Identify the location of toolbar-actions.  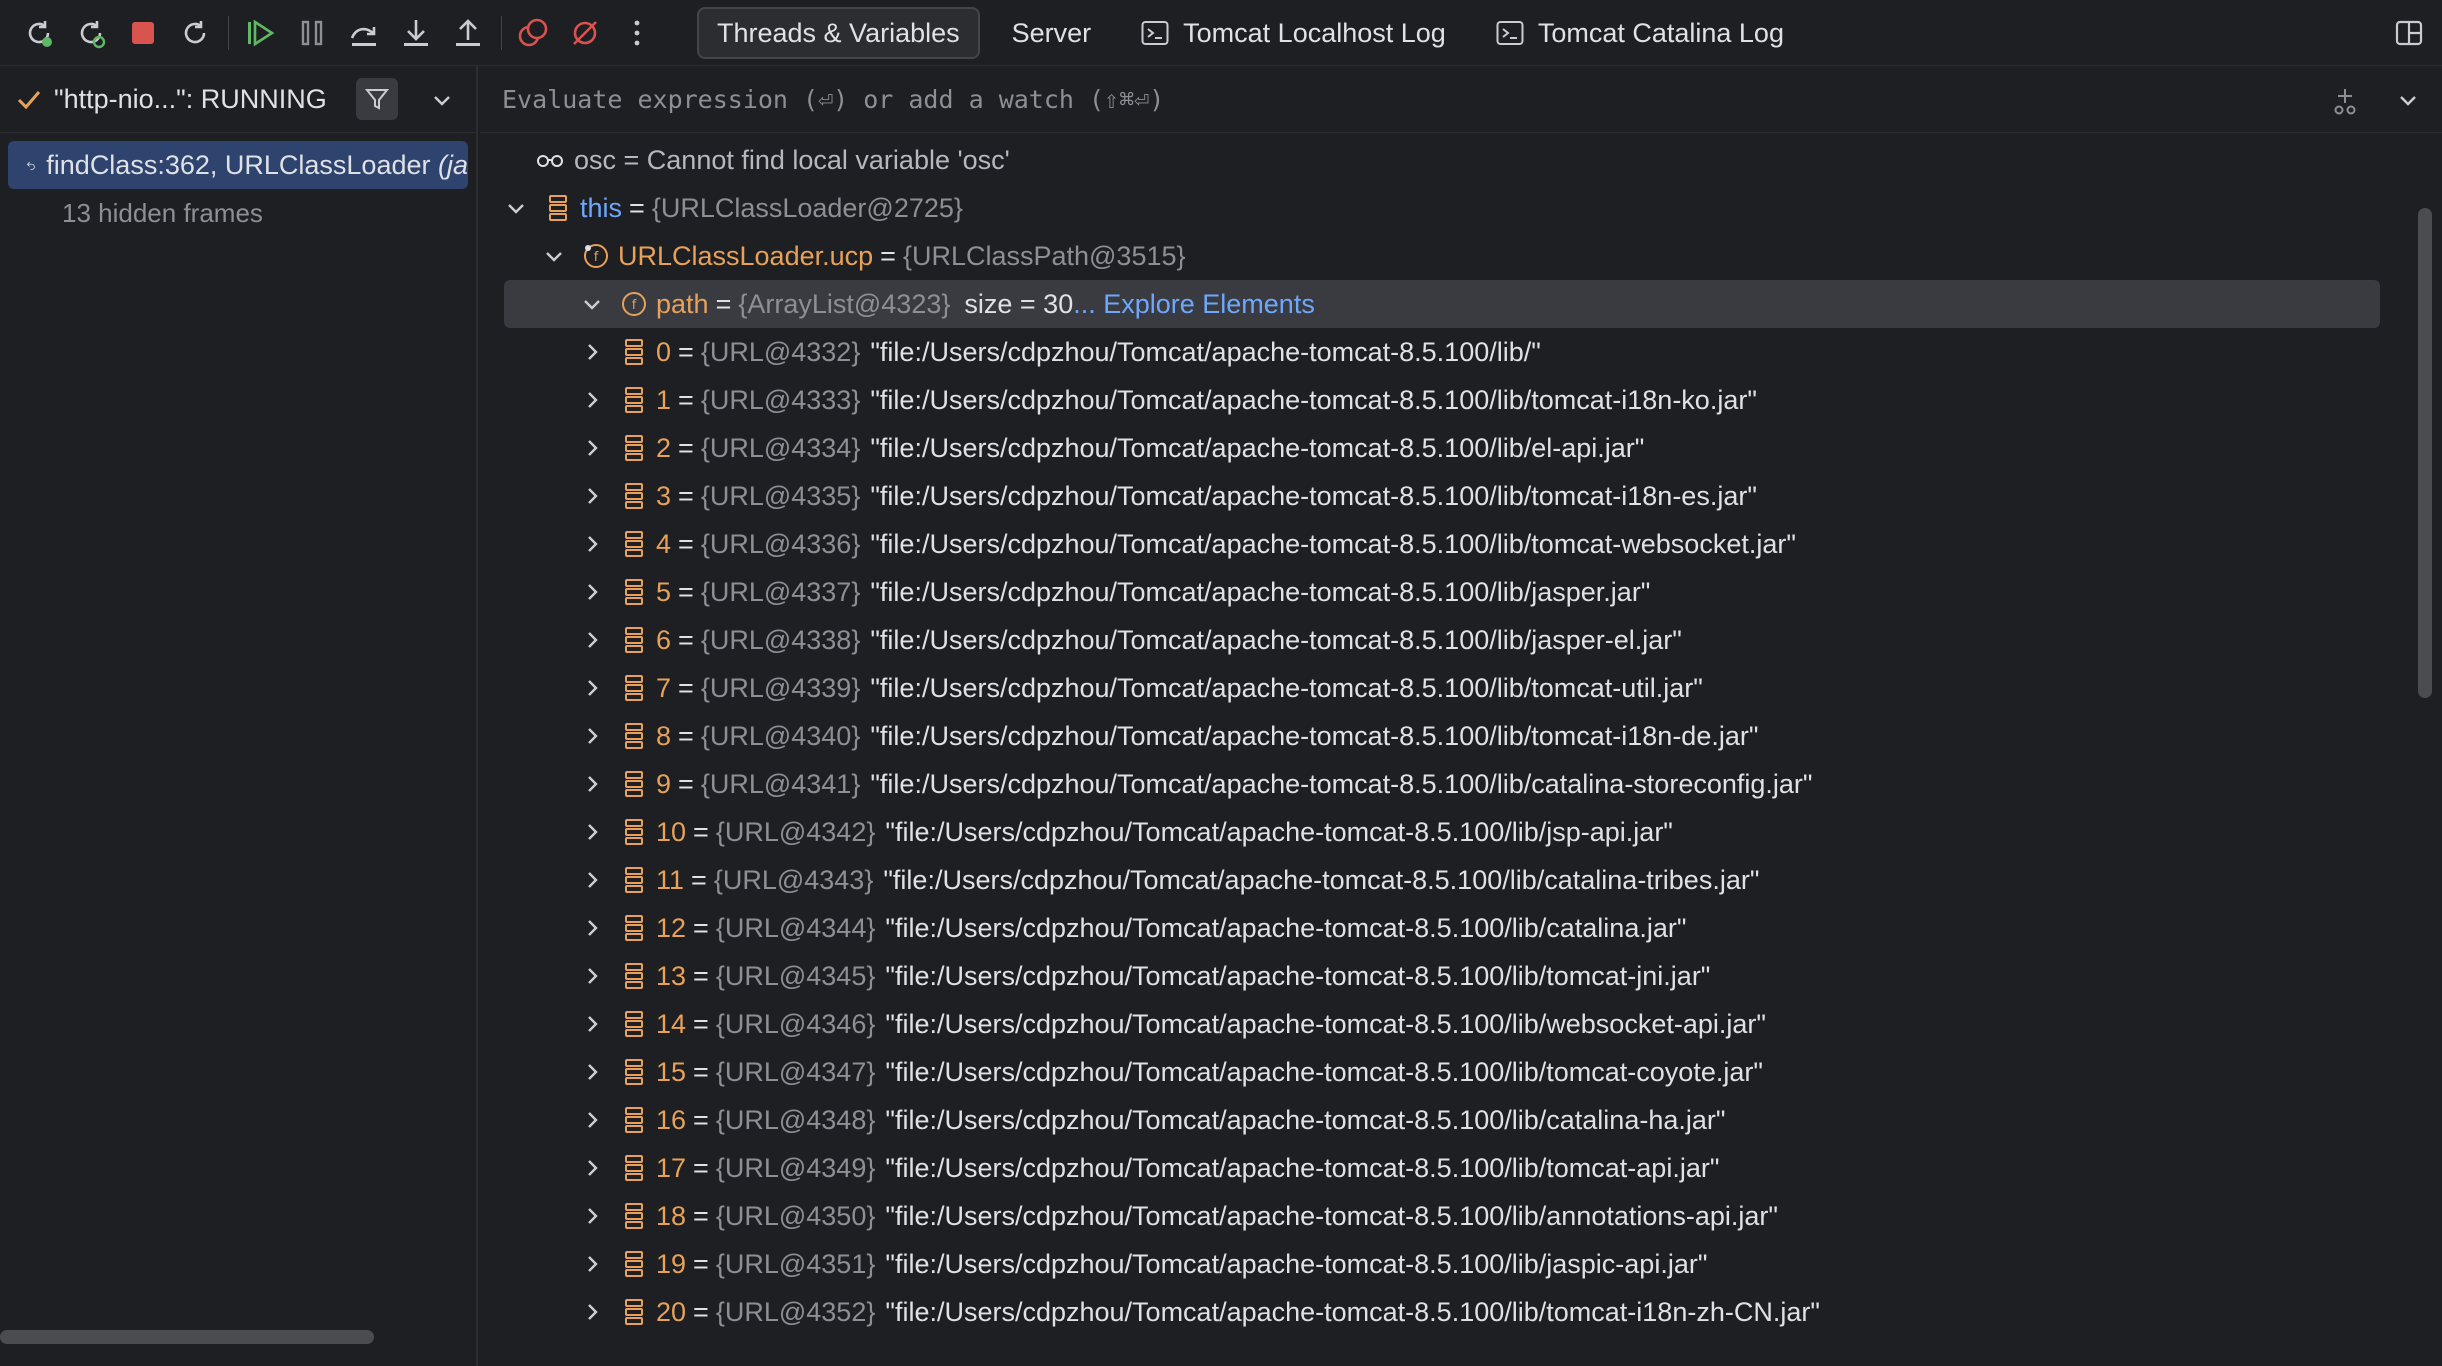
(335, 33).